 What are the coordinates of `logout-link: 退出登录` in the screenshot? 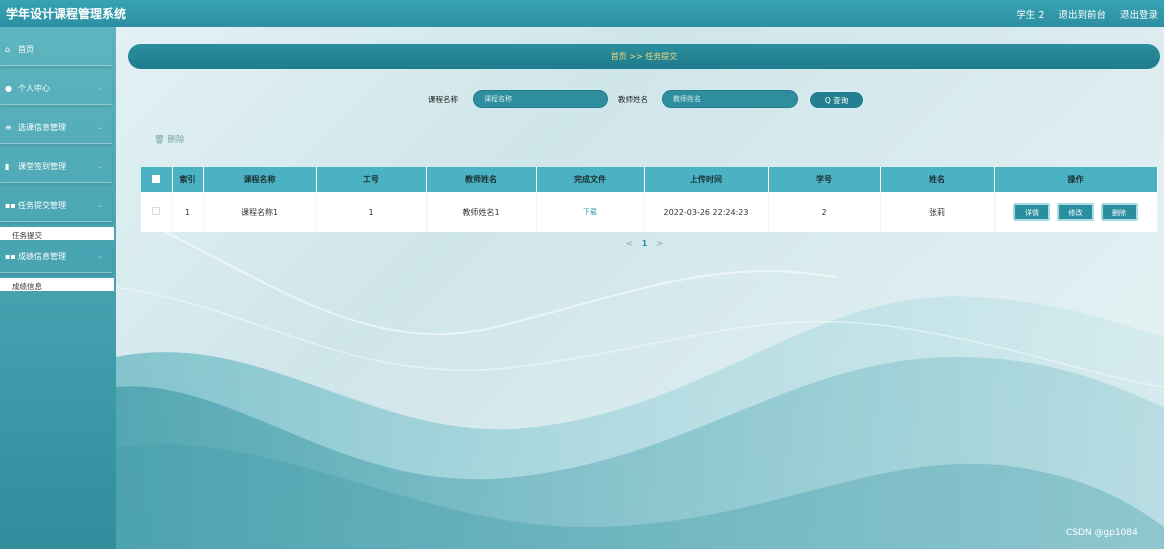 It's located at (1139, 14).